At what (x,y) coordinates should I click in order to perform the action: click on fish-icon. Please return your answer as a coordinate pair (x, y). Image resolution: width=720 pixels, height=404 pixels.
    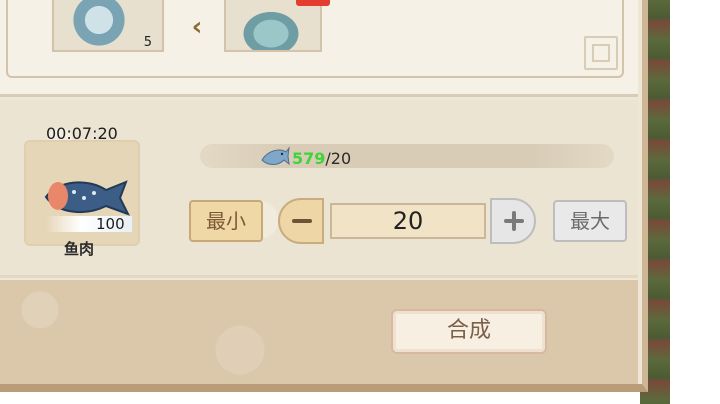
    Looking at the image, I should click on (275, 156).